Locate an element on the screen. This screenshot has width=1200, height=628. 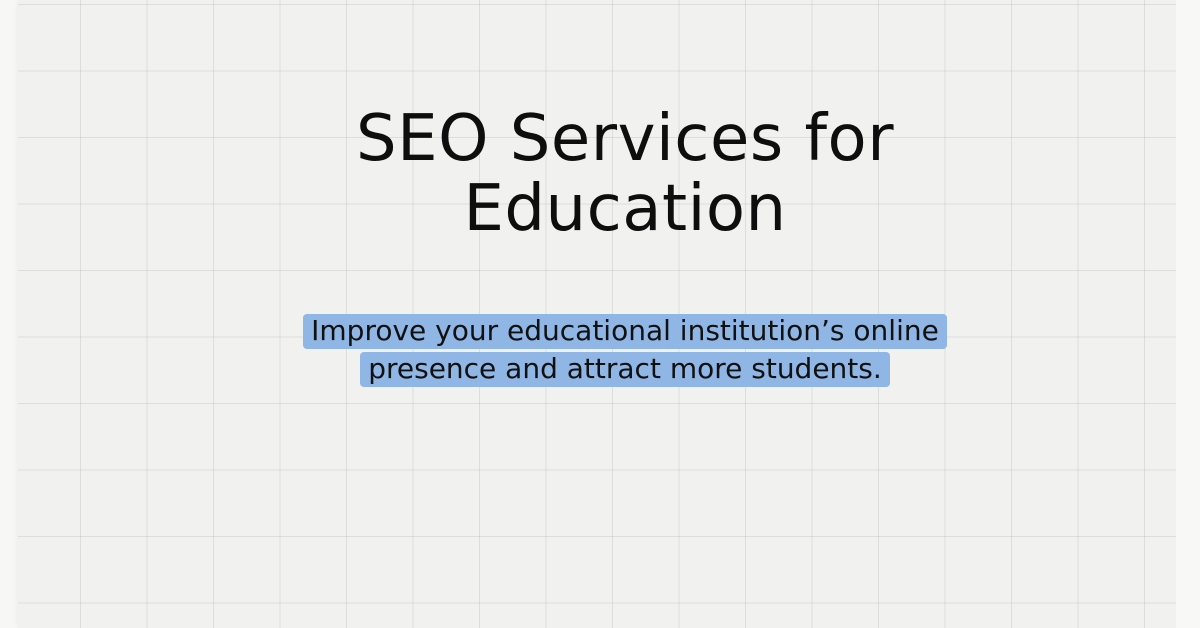
page-title: SEO Services for Education is located at coordinates (625, 174).